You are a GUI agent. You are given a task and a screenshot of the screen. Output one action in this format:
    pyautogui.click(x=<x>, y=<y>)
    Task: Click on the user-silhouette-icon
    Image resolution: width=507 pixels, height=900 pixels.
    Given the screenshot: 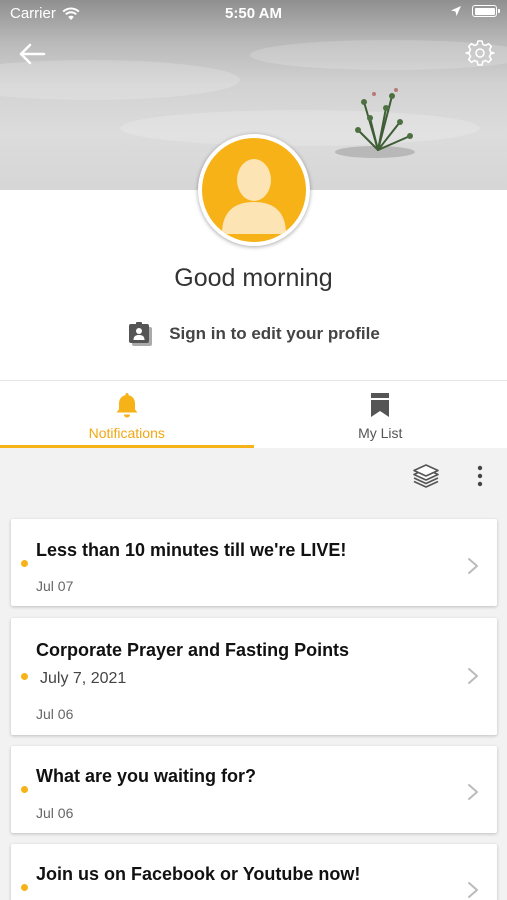 What is the action you would take?
    pyautogui.click(x=254, y=196)
    